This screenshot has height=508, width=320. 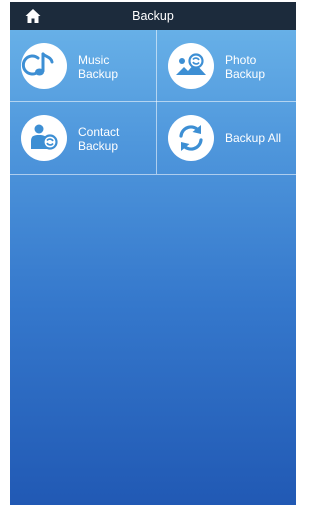 I want to click on page-title: Backup, so click(x=153, y=16).